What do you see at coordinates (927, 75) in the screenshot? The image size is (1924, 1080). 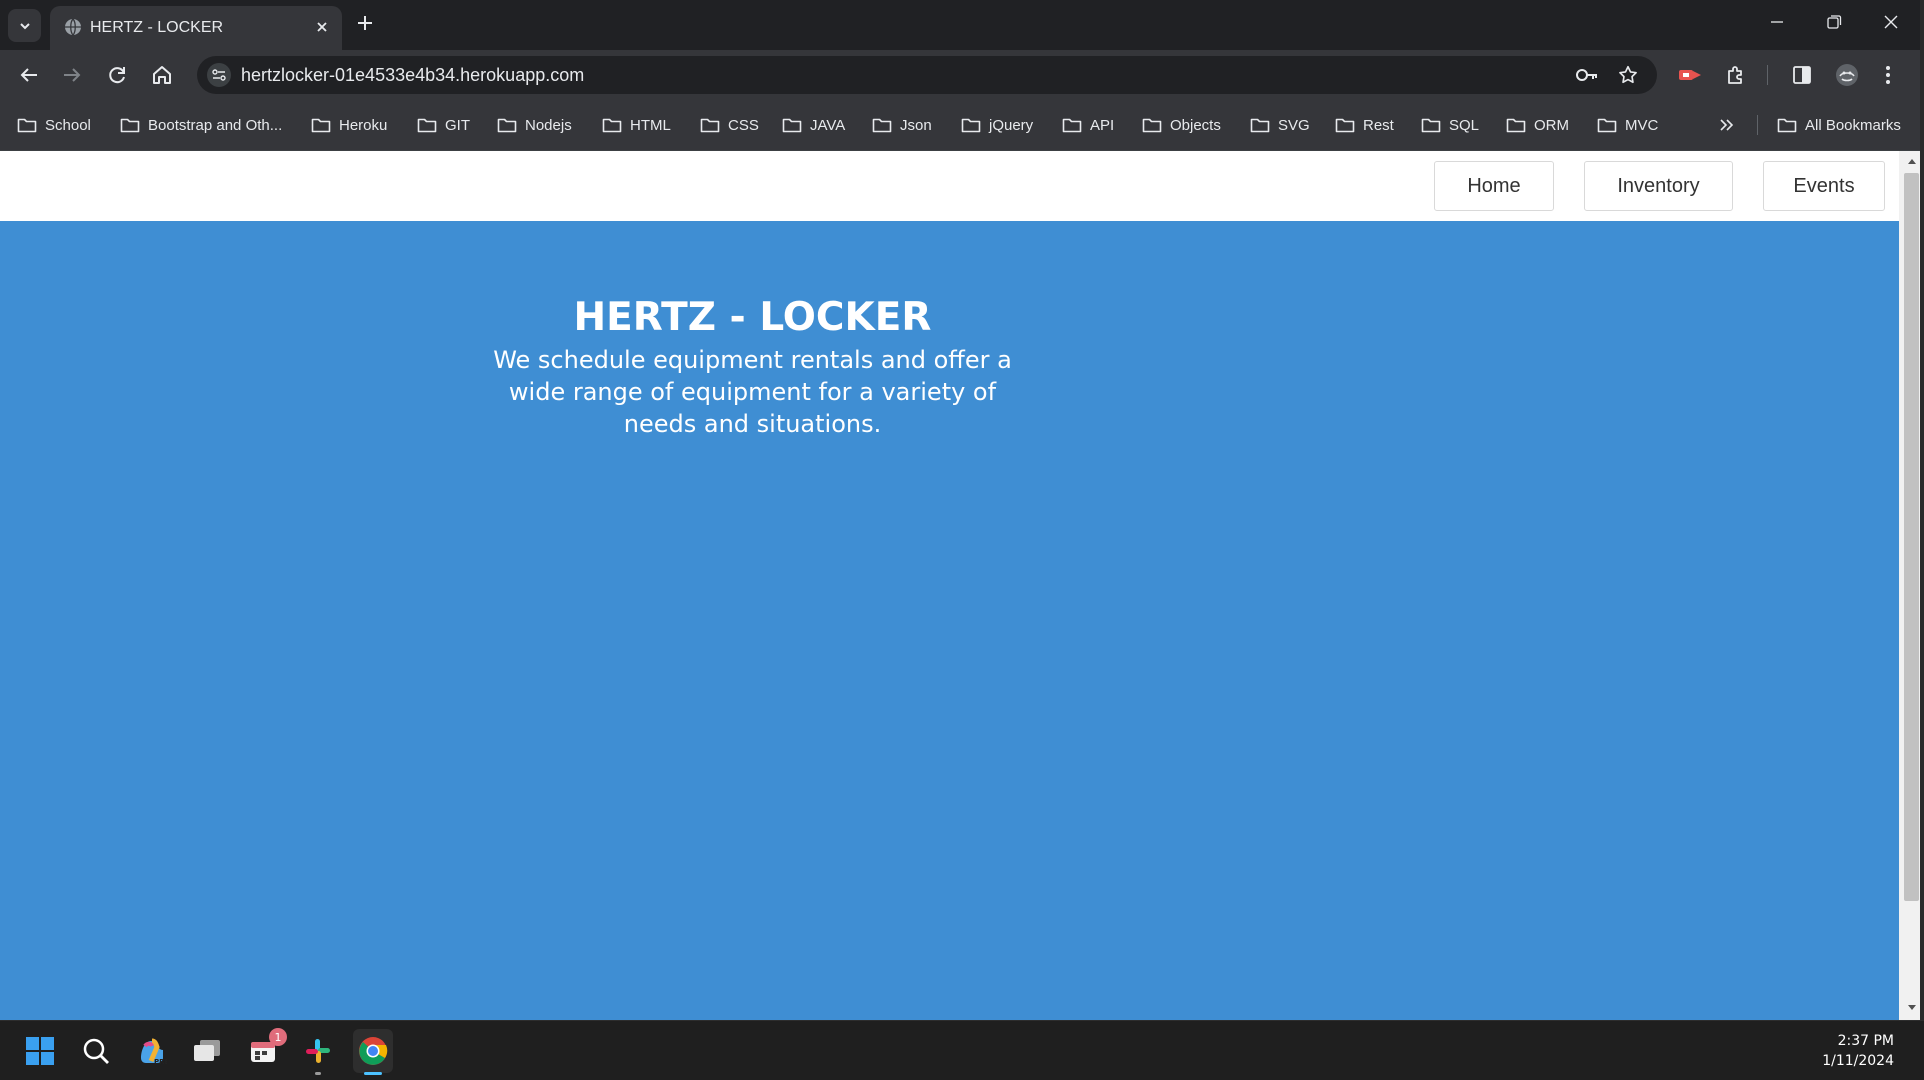 I see `address-bar: hertzlocker-01e4533e4b34.herokuapp.com` at bounding box center [927, 75].